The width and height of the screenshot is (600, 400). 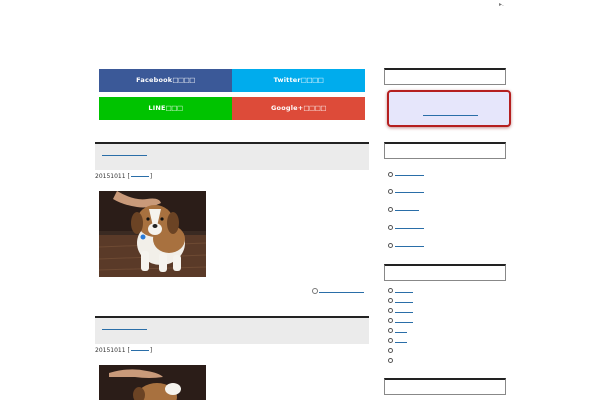 I want to click on twitter-share-button: Twitter□□□□, so click(x=298, y=80).